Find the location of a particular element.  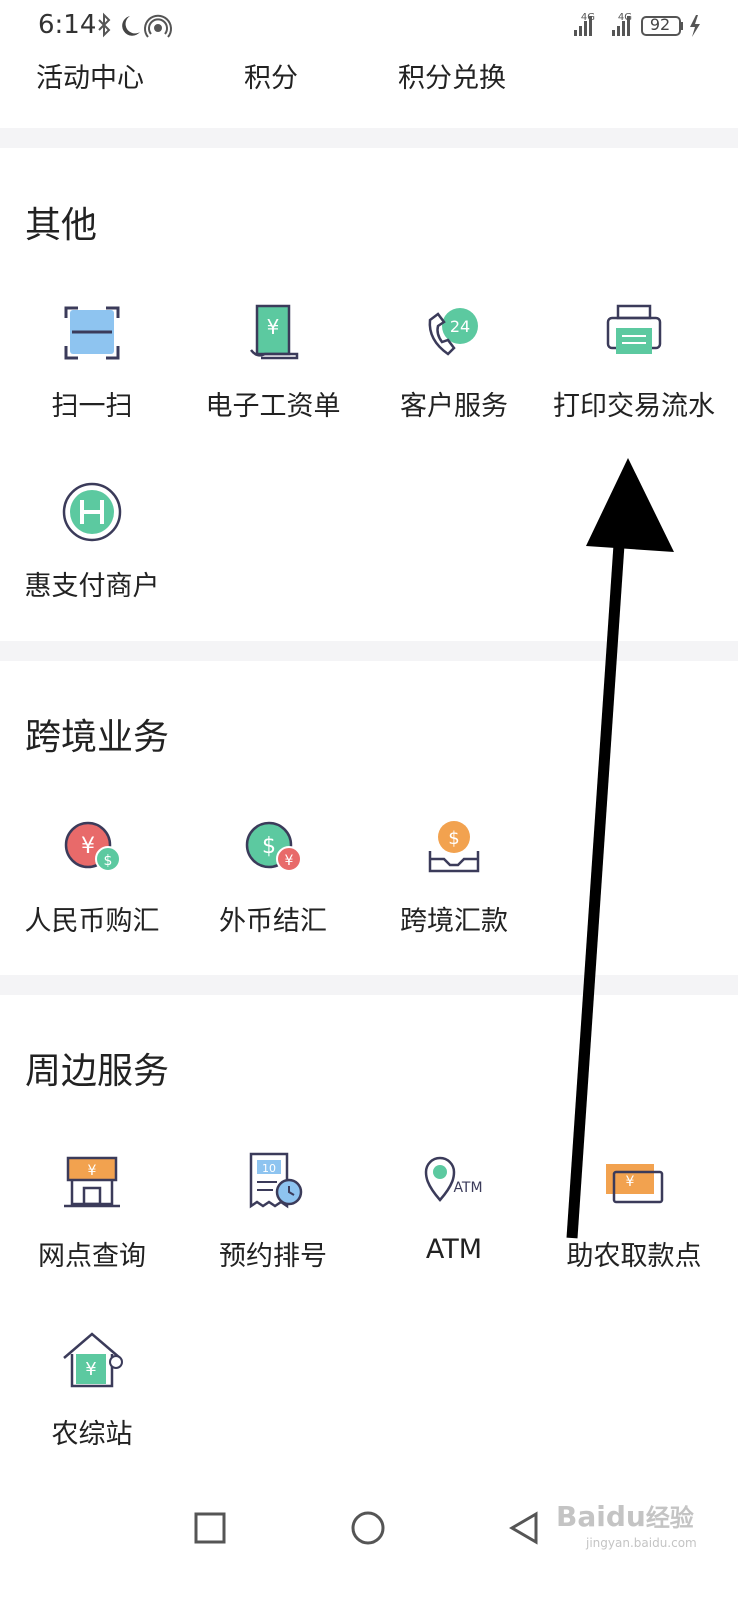

watermark-url: jingyan.baidu.com is located at coordinates (641, 1543).